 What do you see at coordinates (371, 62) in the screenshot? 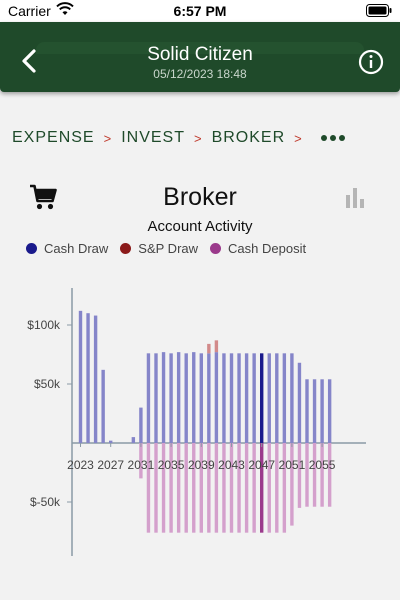
I see `info-circle-icon` at bounding box center [371, 62].